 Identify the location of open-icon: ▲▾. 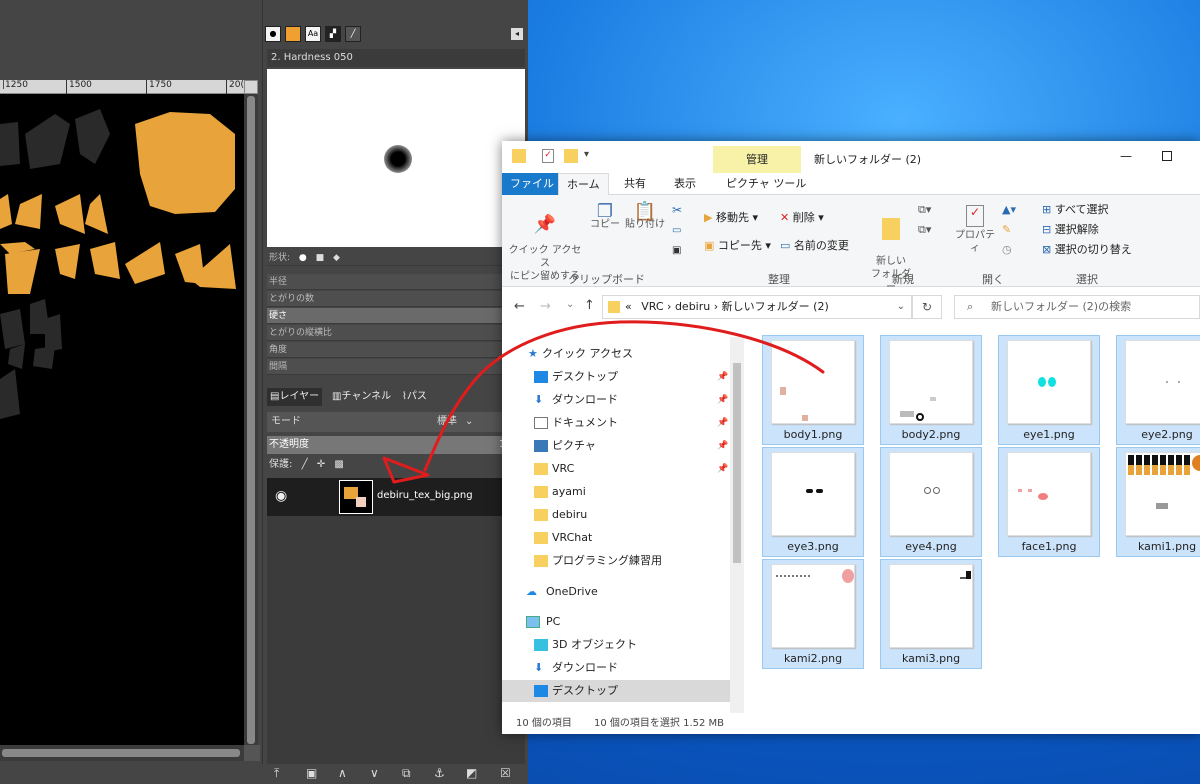
(1009, 209).